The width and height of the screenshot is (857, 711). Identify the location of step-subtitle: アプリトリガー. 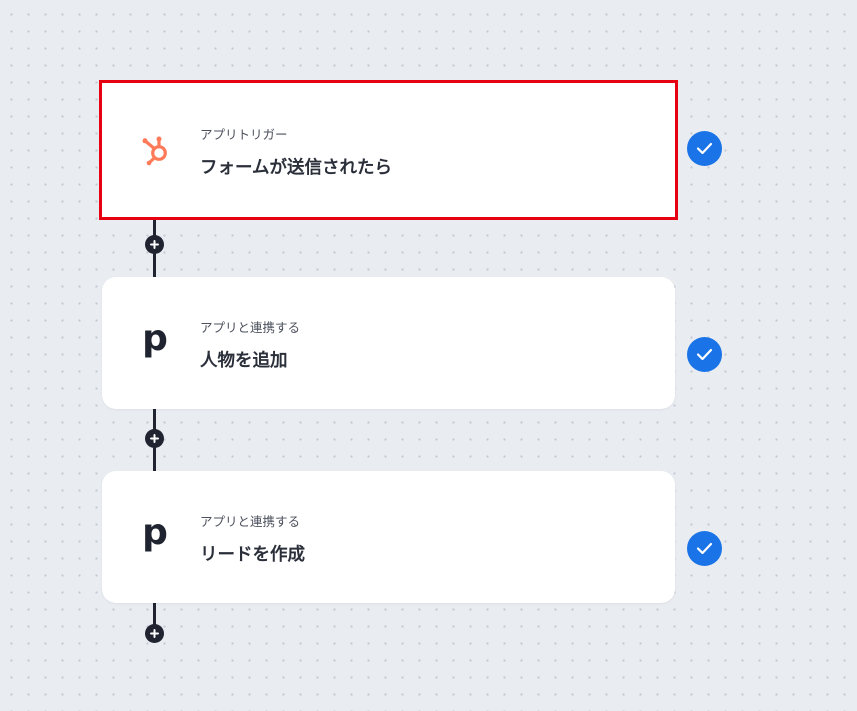
(244, 134).